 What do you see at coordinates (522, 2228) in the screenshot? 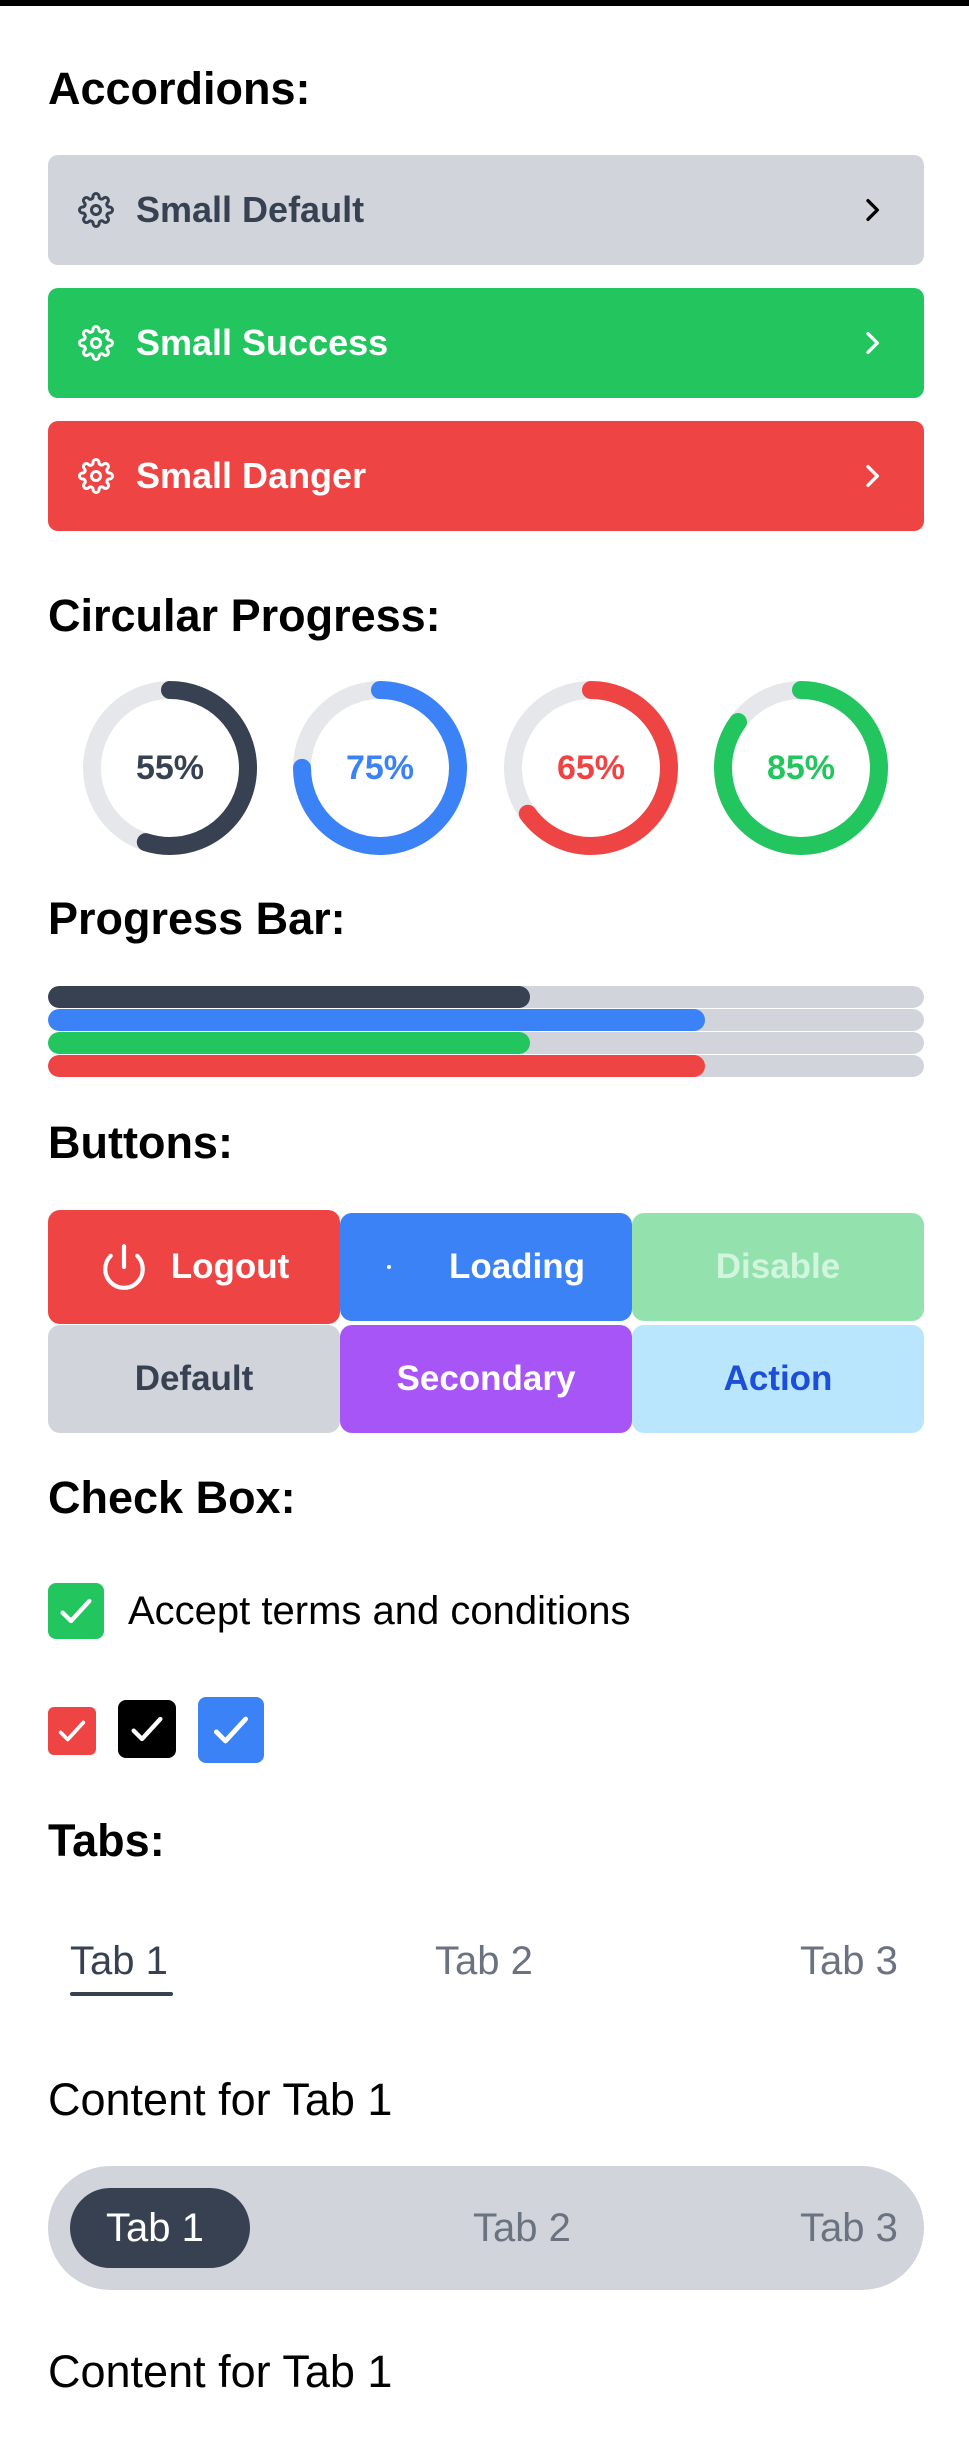
I see `pill-tab-2: Tab 2` at bounding box center [522, 2228].